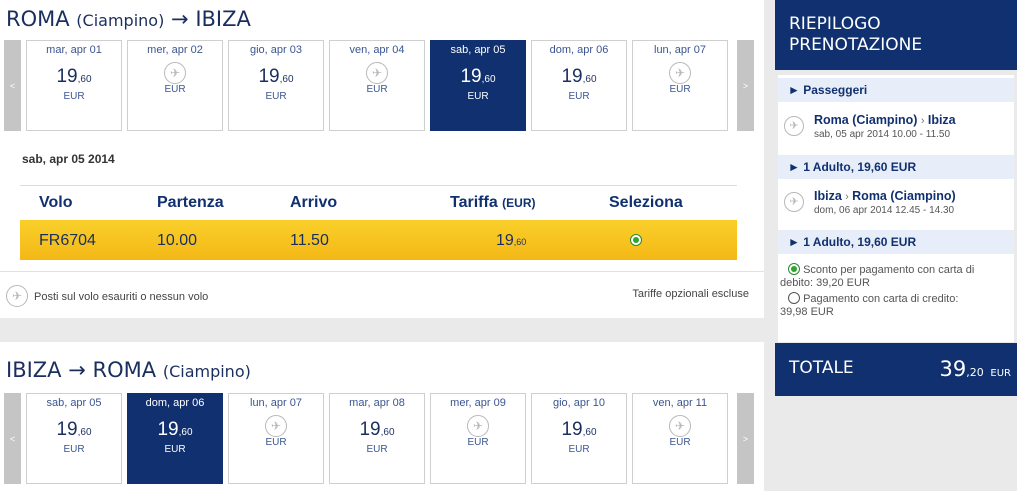  Describe the element at coordinates (794, 298) in the screenshot. I see `credit-radio` at that location.